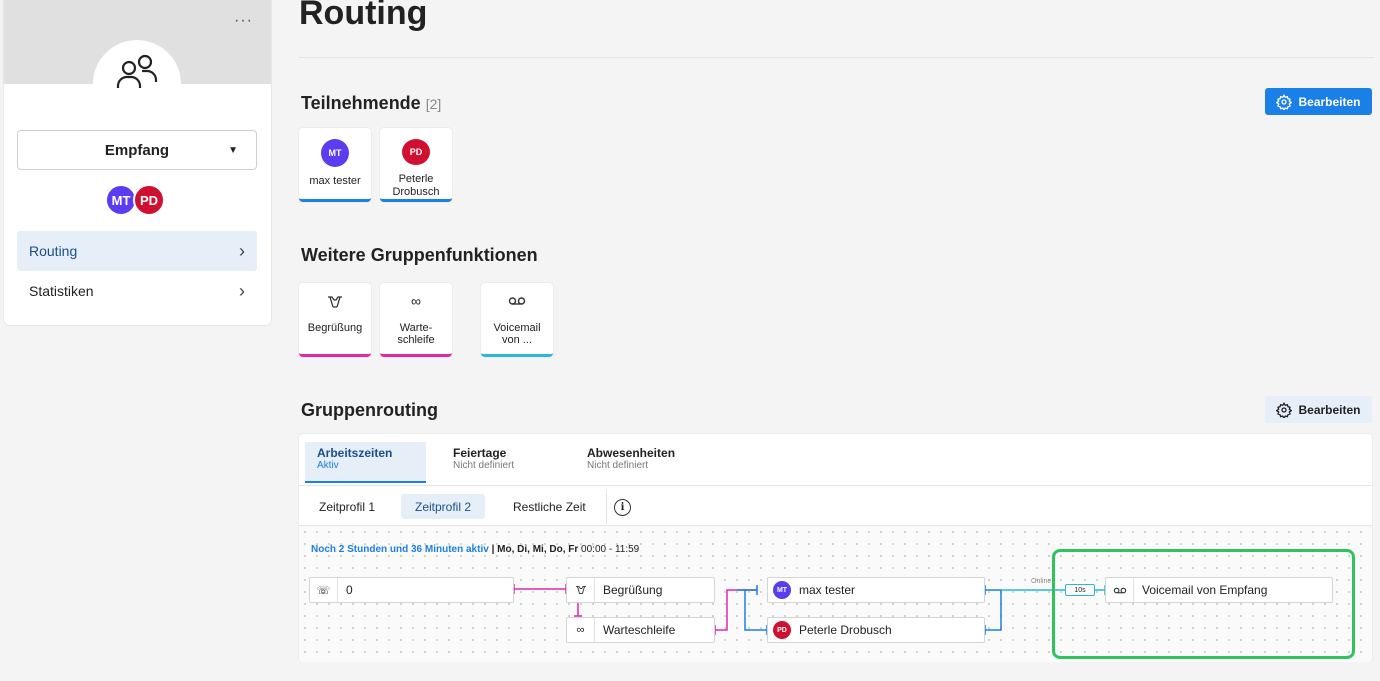 Image resolution: width=1380 pixels, height=681 pixels. I want to click on participant-name: max tester, so click(335, 181).